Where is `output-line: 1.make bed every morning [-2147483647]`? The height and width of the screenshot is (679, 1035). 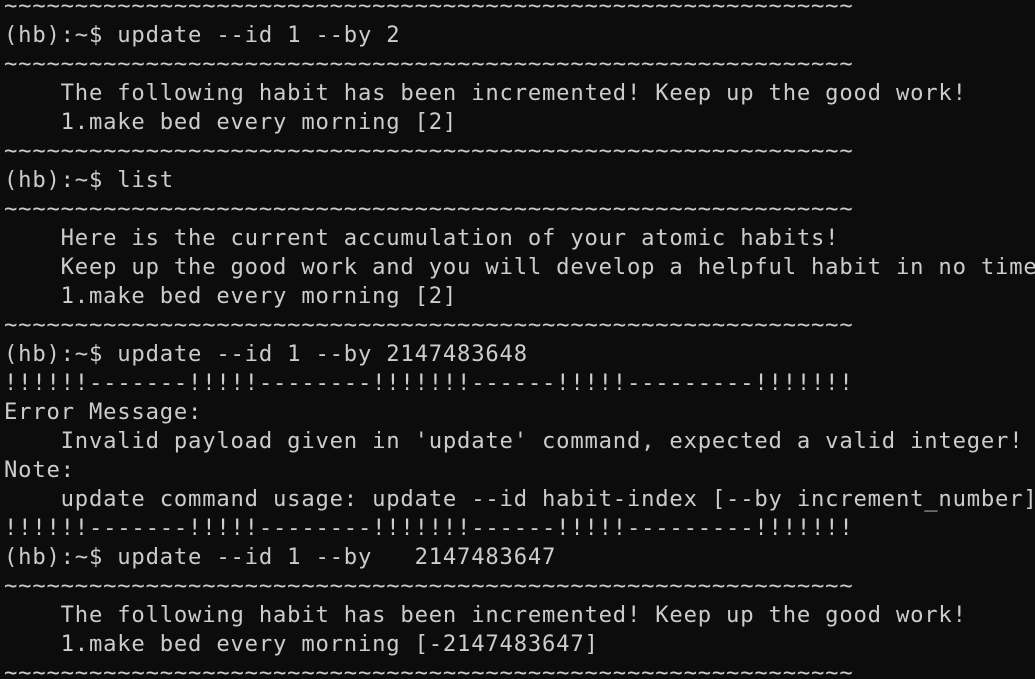
output-line: 1.make bed every morning [-2147483647] is located at coordinates (301, 644).